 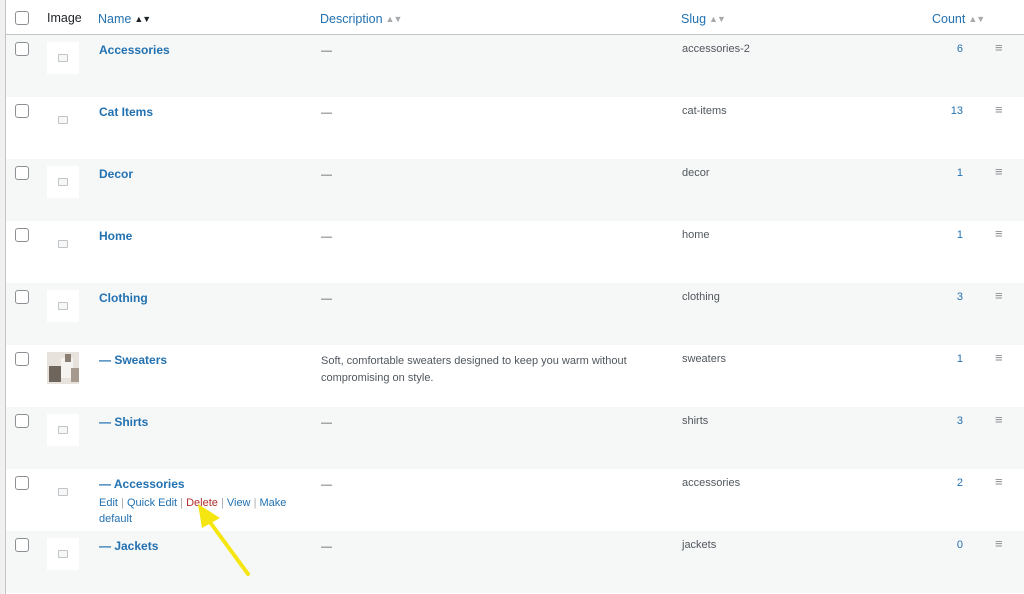 What do you see at coordinates (123, 298) in the screenshot?
I see `category-name-link: Clothing` at bounding box center [123, 298].